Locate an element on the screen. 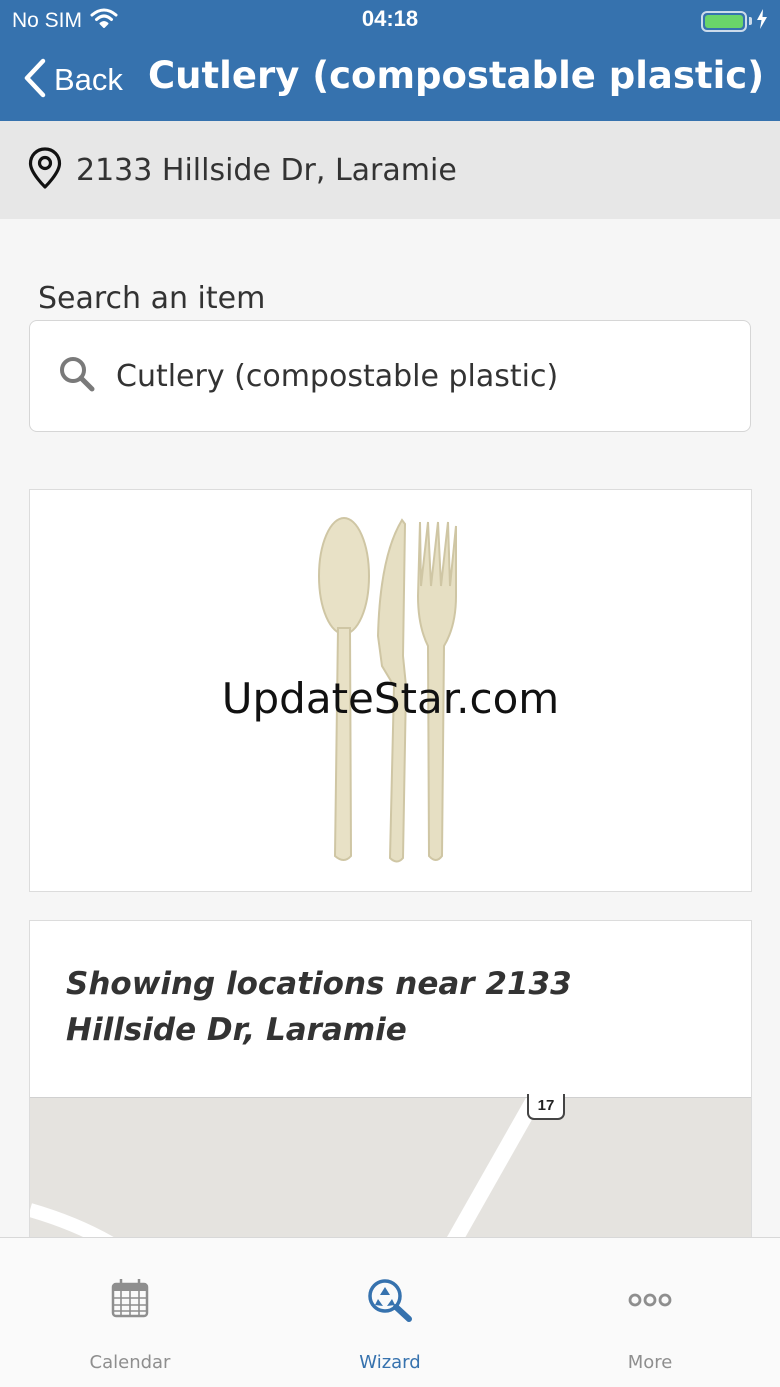 Image resolution: width=780 pixels, height=1387 pixels. clock: 04:18 is located at coordinates (390, 18).